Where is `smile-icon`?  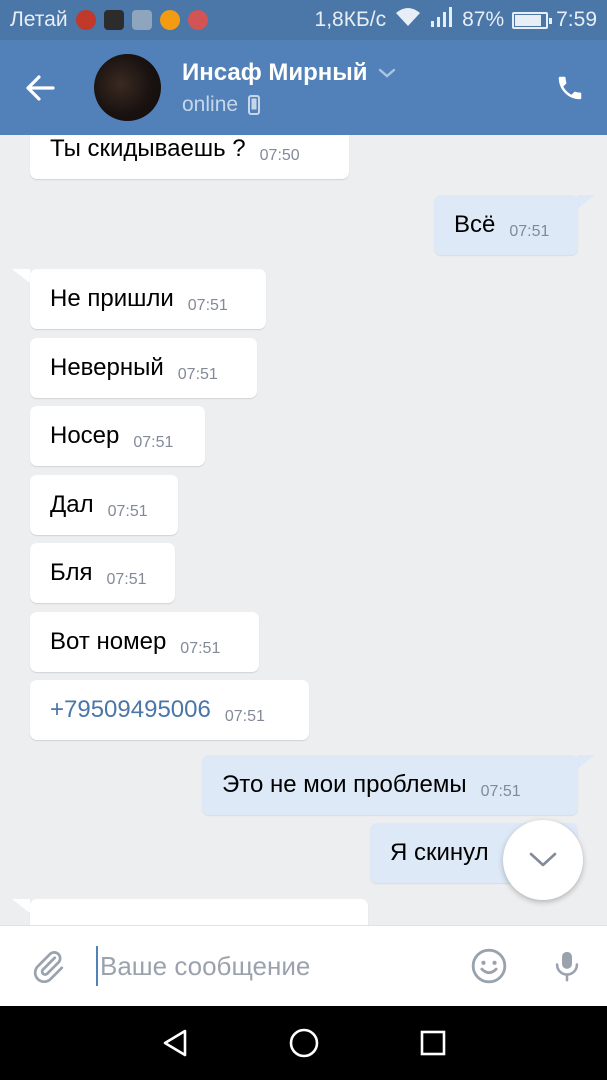 smile-icon is located at coordinates (489, 966).